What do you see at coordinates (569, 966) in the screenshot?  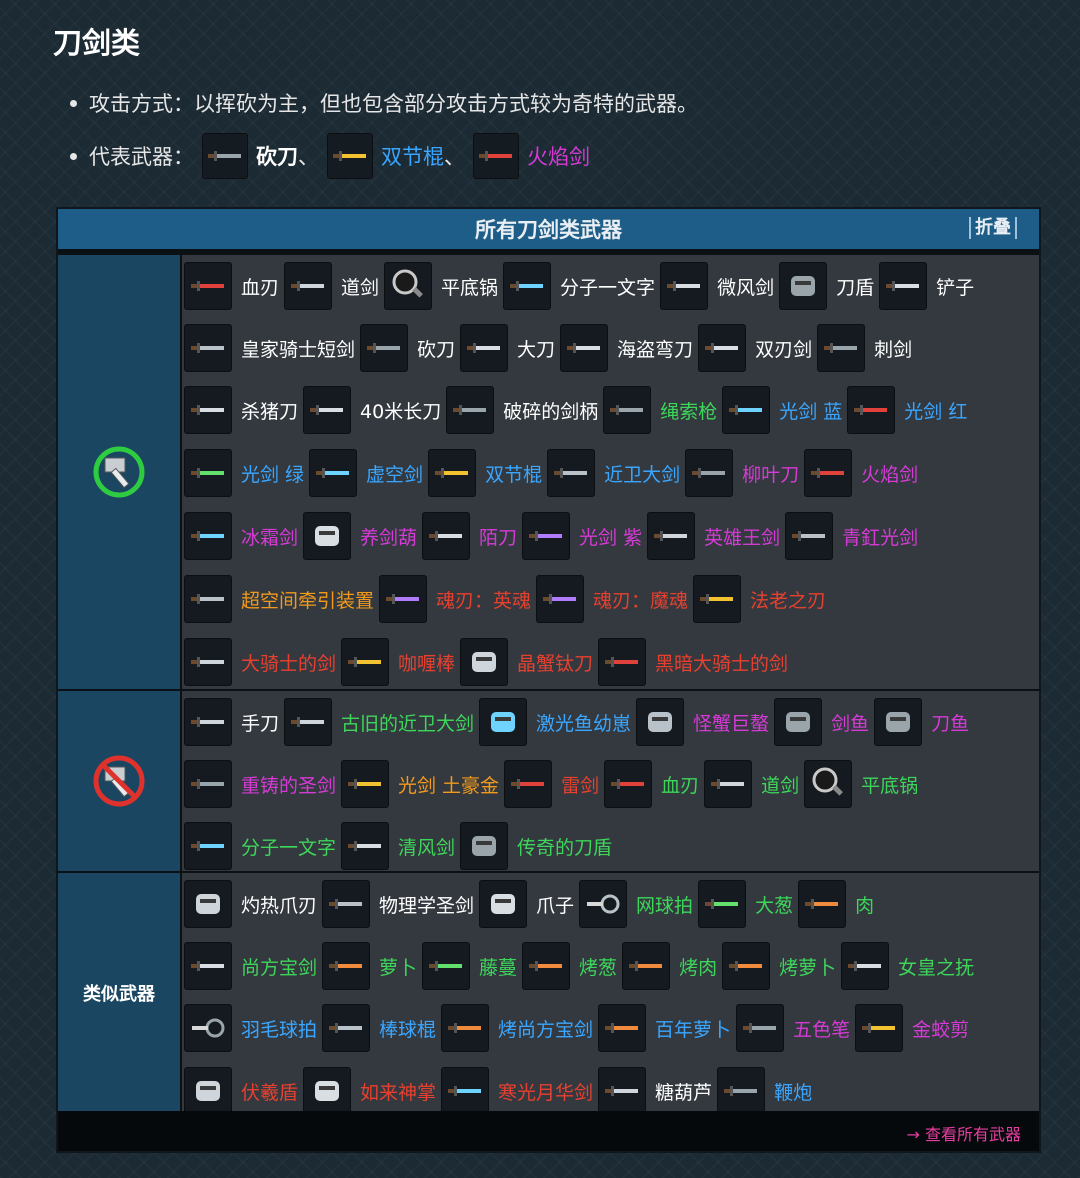 I see `weapon-item: 烤葱` at bounding box center [569, 966].